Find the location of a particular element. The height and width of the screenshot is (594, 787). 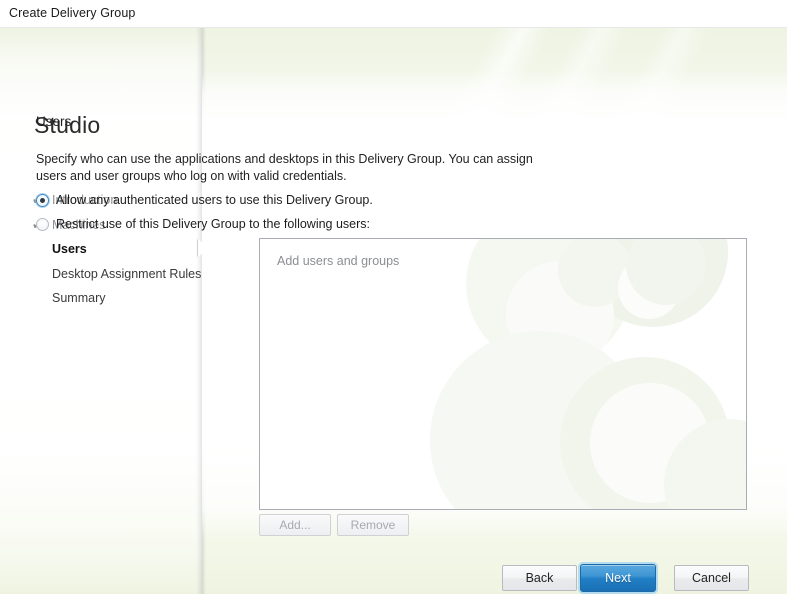

radio-unselected-icon is located at coordinates (42, 224).